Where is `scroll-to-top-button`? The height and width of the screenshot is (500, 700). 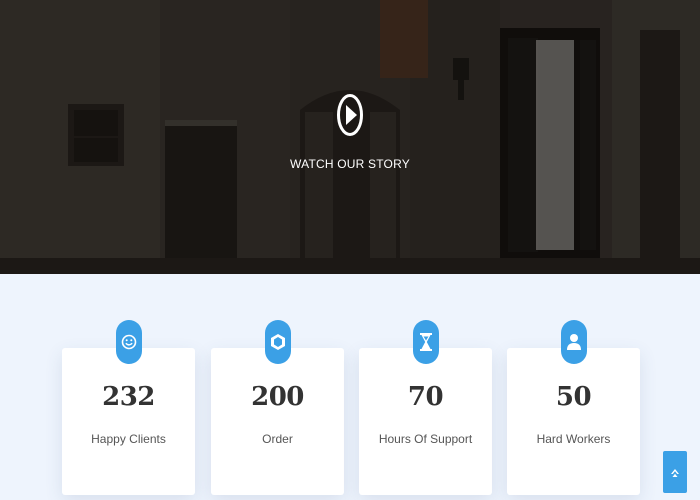 scroll-to-top-button is located at coordinates (675, 472).